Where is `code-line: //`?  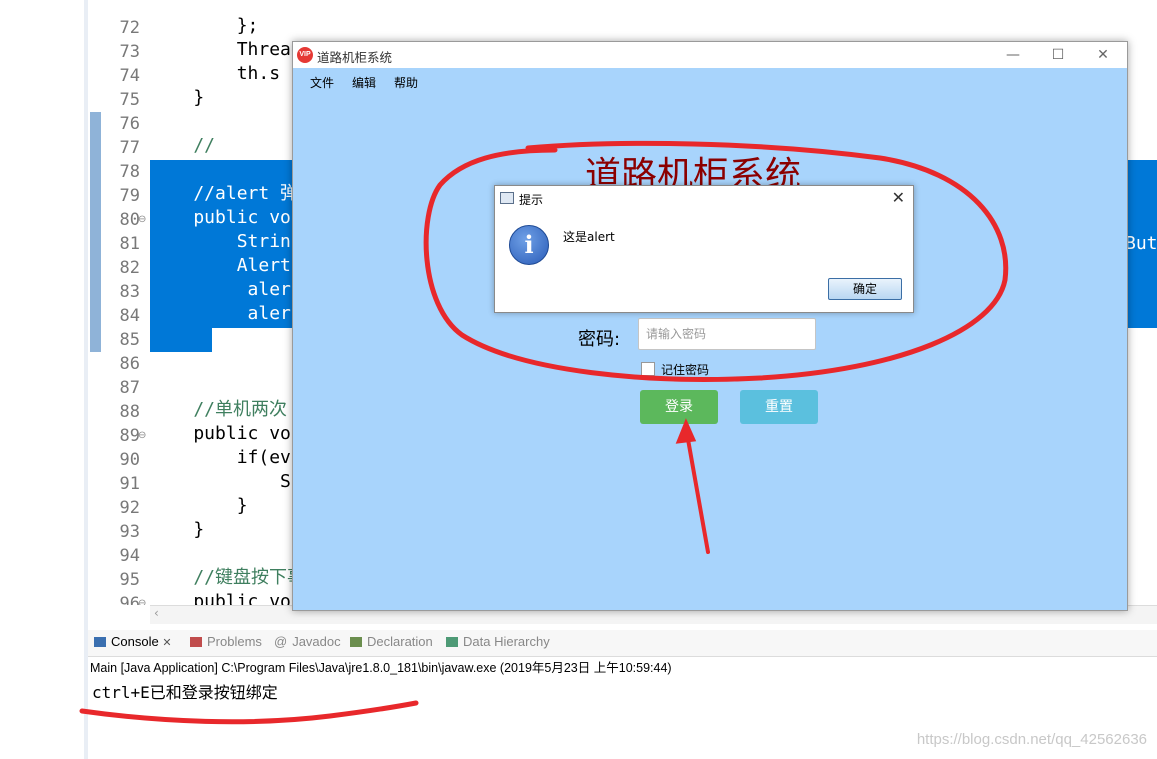
code-line: // is located at coordinates (183, 145).